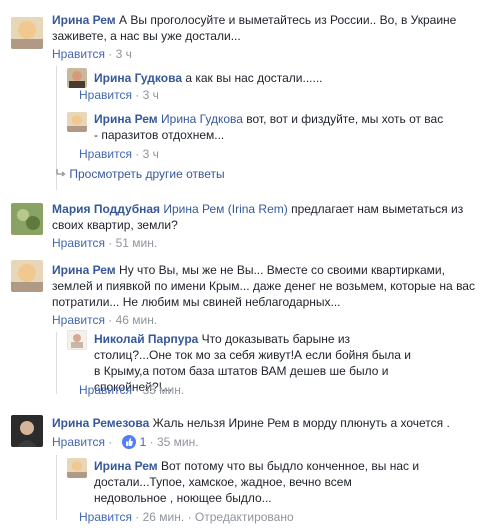 The width and height of the screenshot is (494, 530). I want to click on like-reaction-icon, so click(128, 442).